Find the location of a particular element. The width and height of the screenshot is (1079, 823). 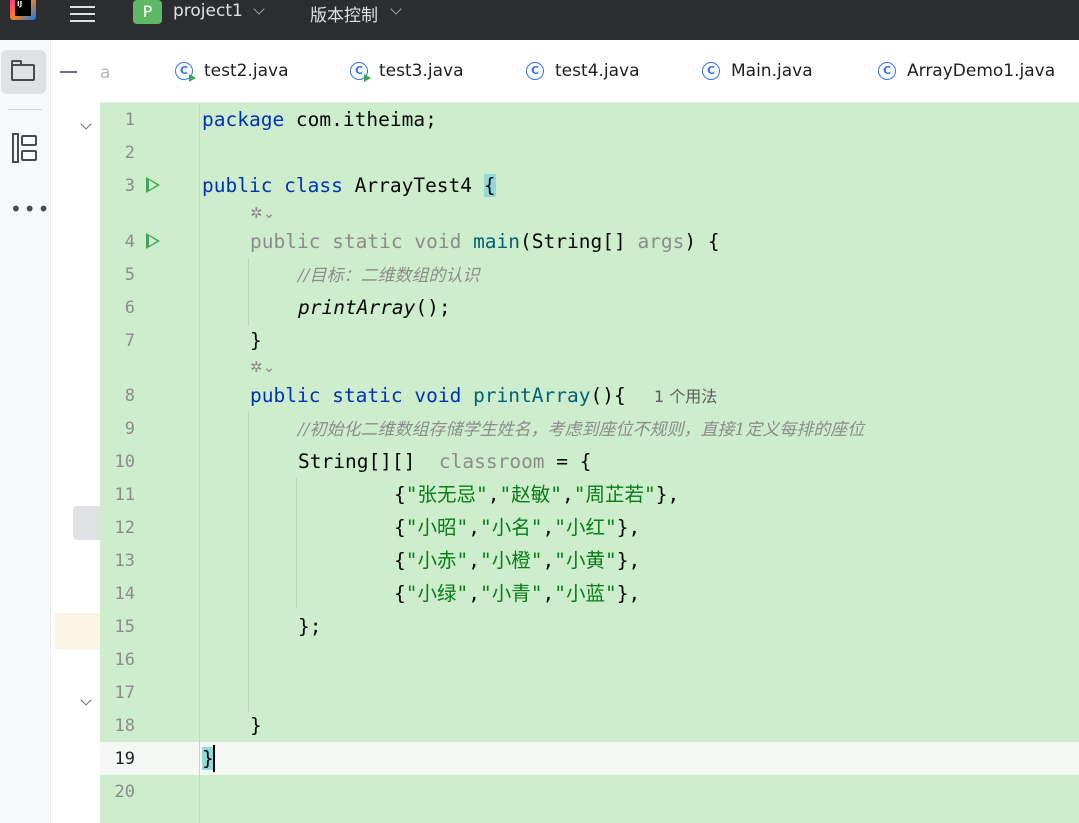

code-line: public static void main(String[] args) { is located at coordinates (485, 241).